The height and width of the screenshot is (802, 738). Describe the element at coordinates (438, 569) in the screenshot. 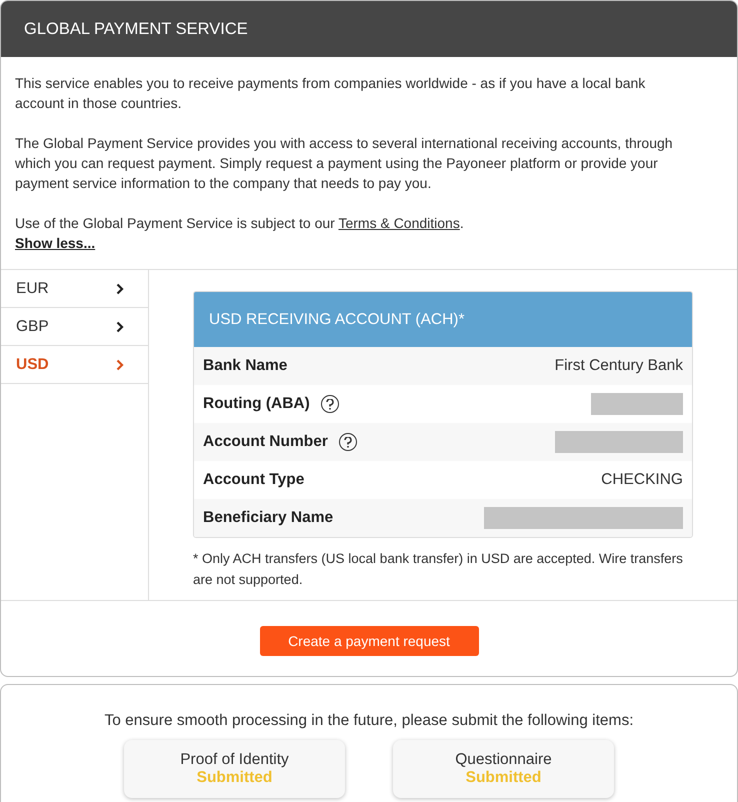

I see `footnote: * Only ACH transfers (US local bank transfer) in USD are accepted. Wire transfers are not supported.` at that location.